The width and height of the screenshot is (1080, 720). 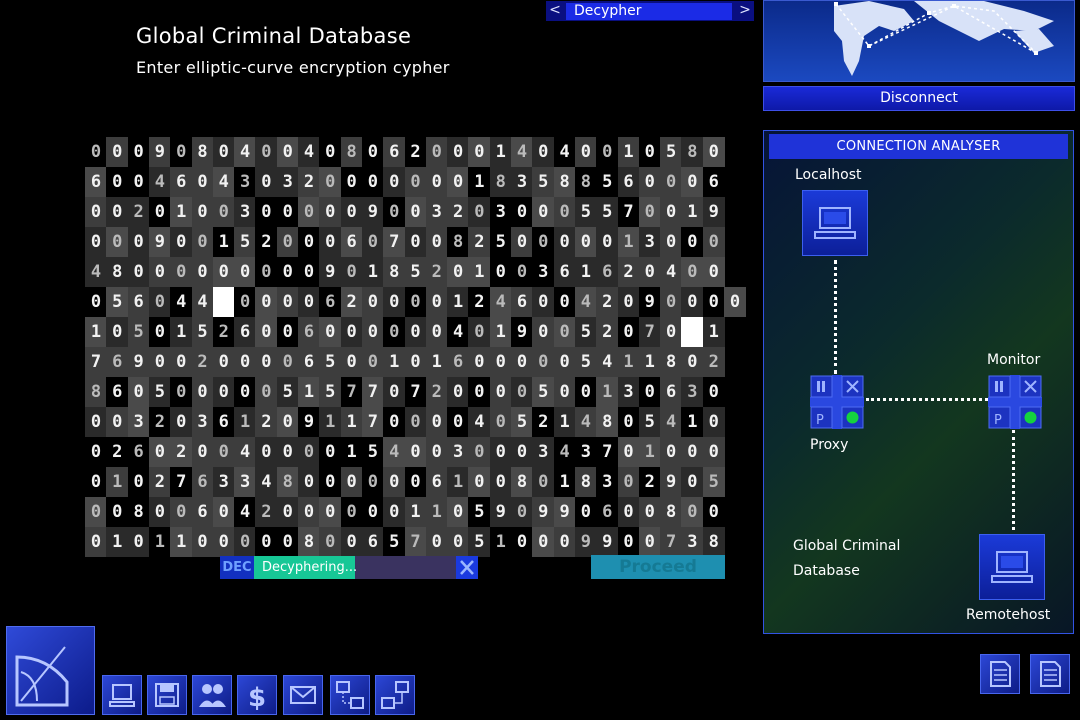 I want to click on localhost-node, so click(x=835, y=223).